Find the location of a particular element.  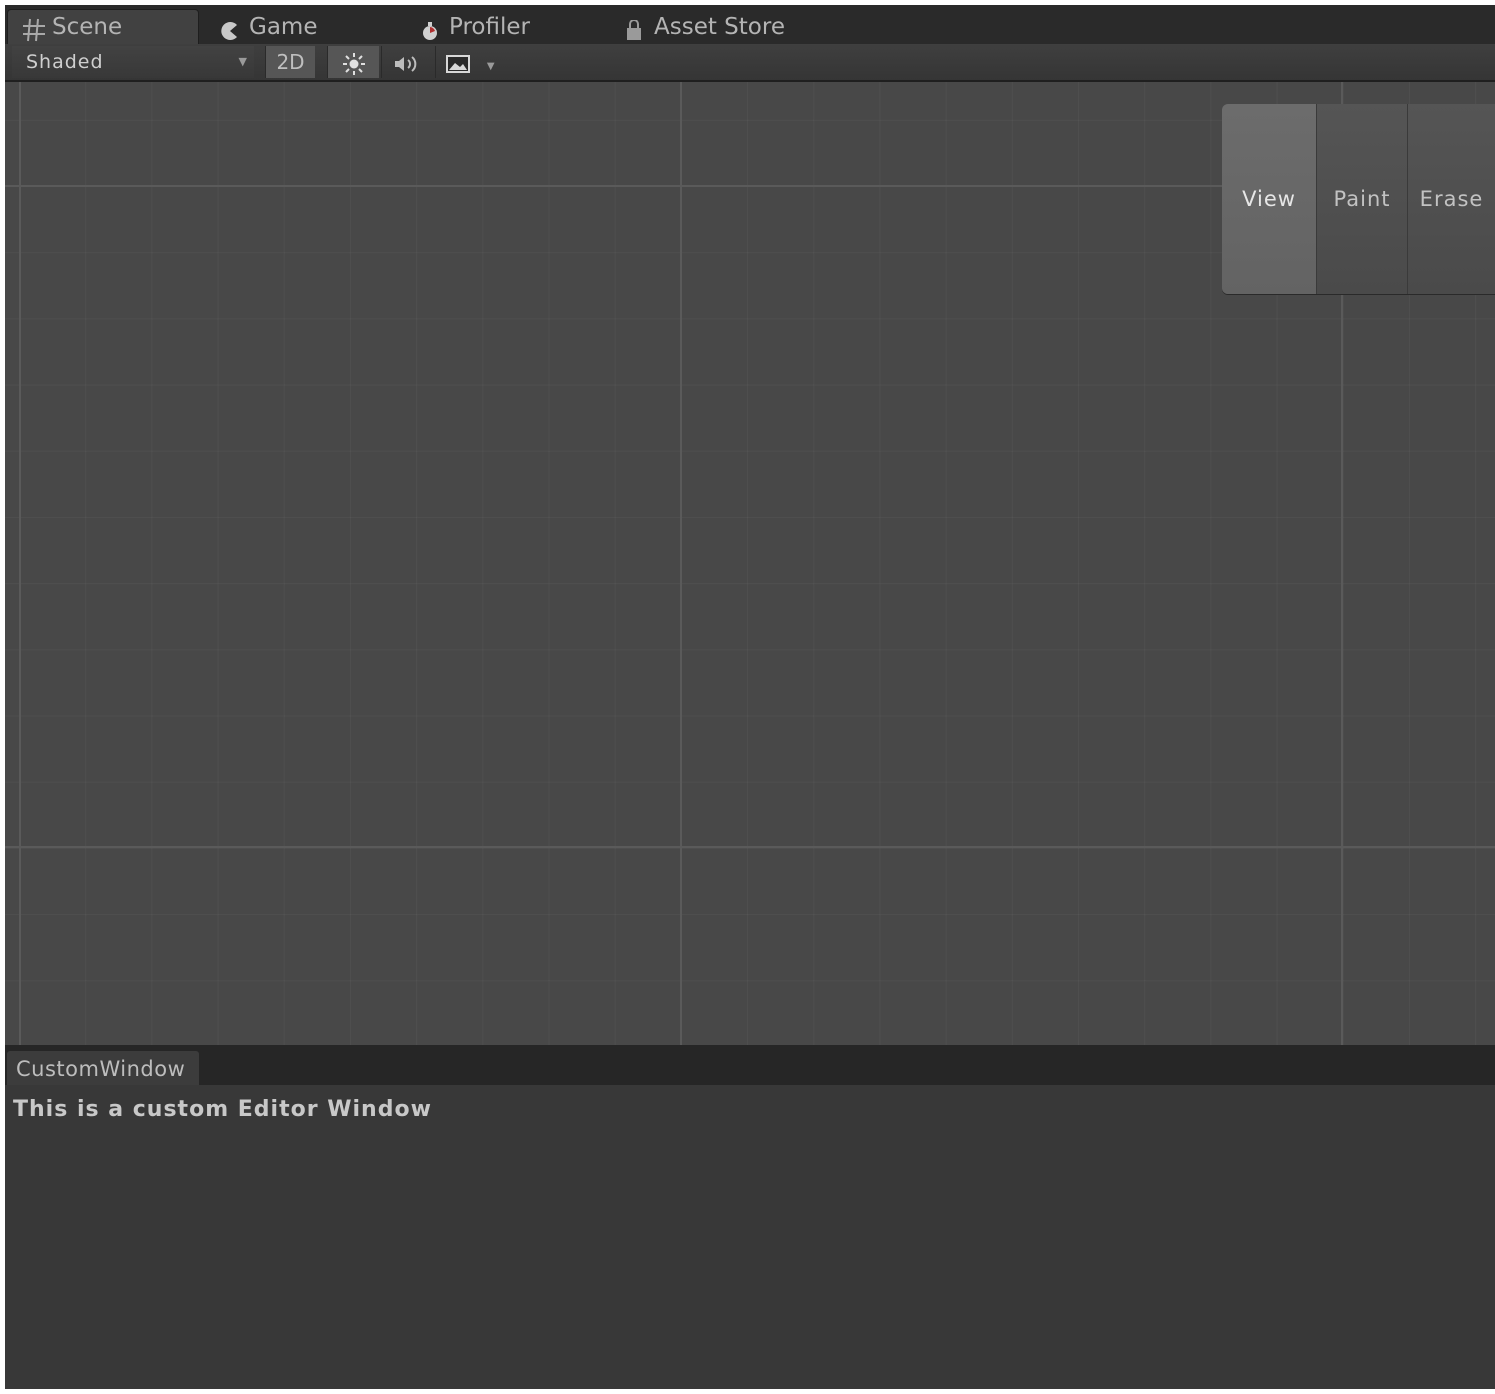

custom-window-tab-label: CustomWindow is located at coordinates (101, 1069).